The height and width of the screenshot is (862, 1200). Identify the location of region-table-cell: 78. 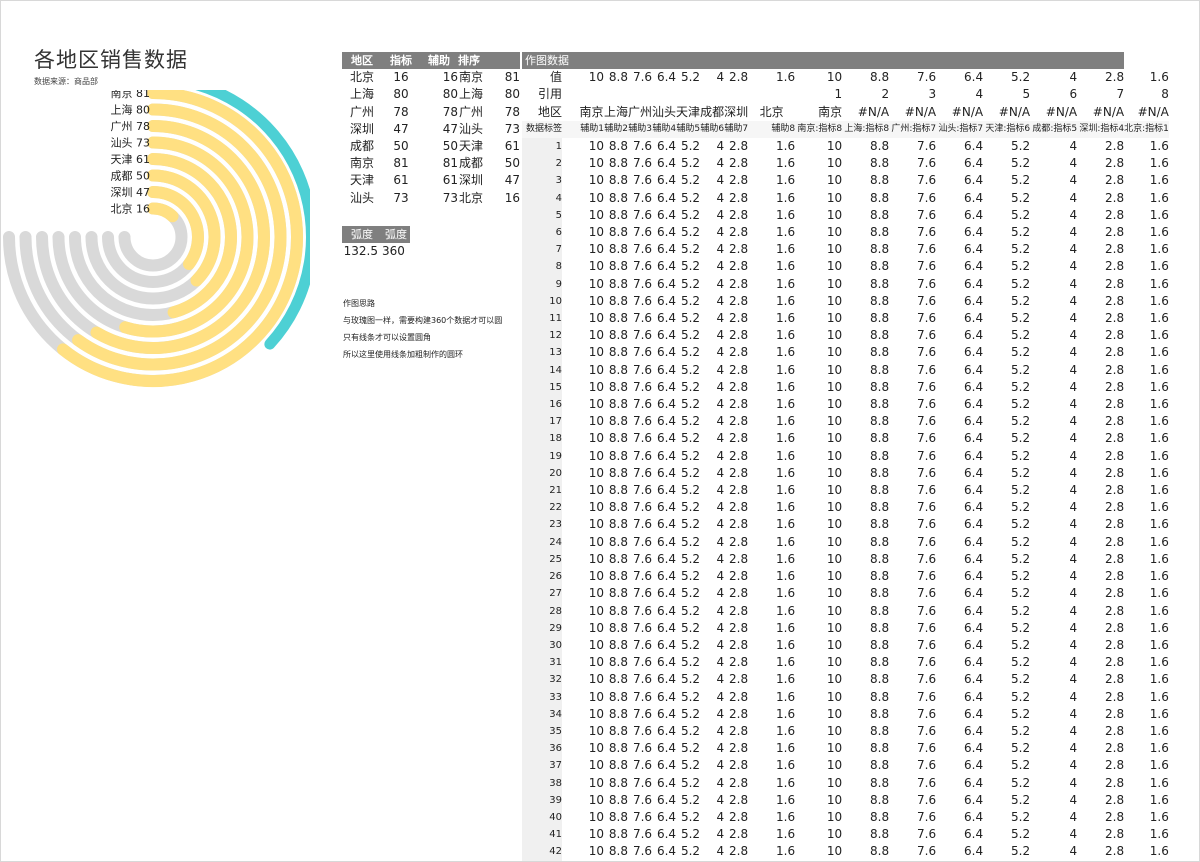
(401, 111).